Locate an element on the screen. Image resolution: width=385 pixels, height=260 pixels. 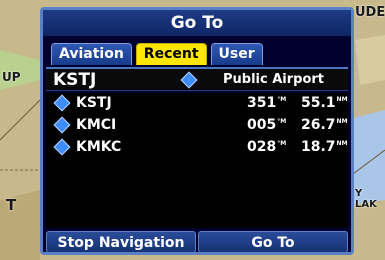
tab-aviation: Aviation is located at coordinates (91, 54).